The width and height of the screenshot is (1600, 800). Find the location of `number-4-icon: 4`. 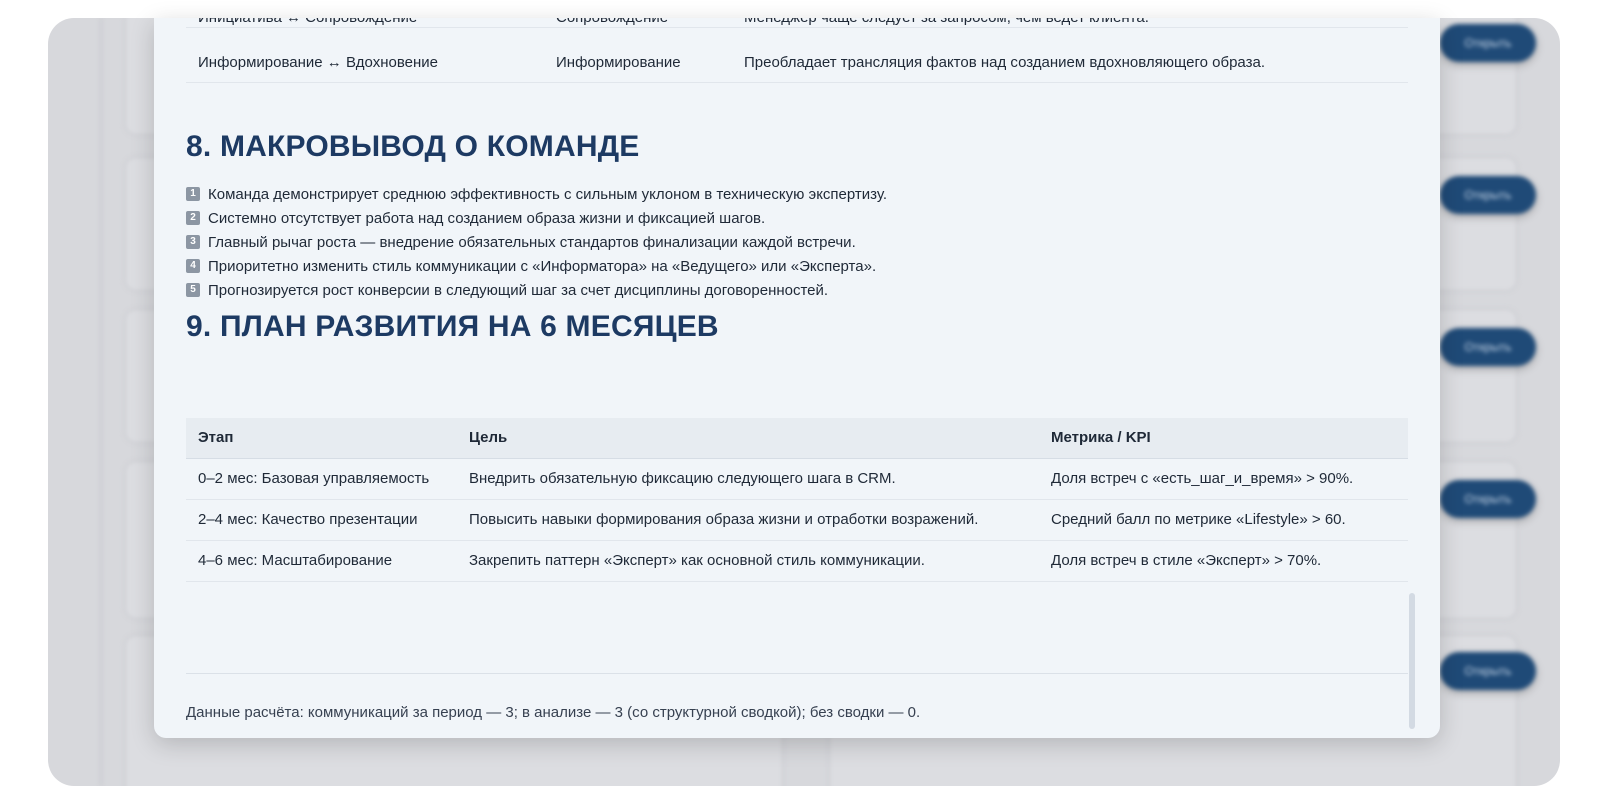

number-4-icon: 4 is located at coordinates (193, 266).